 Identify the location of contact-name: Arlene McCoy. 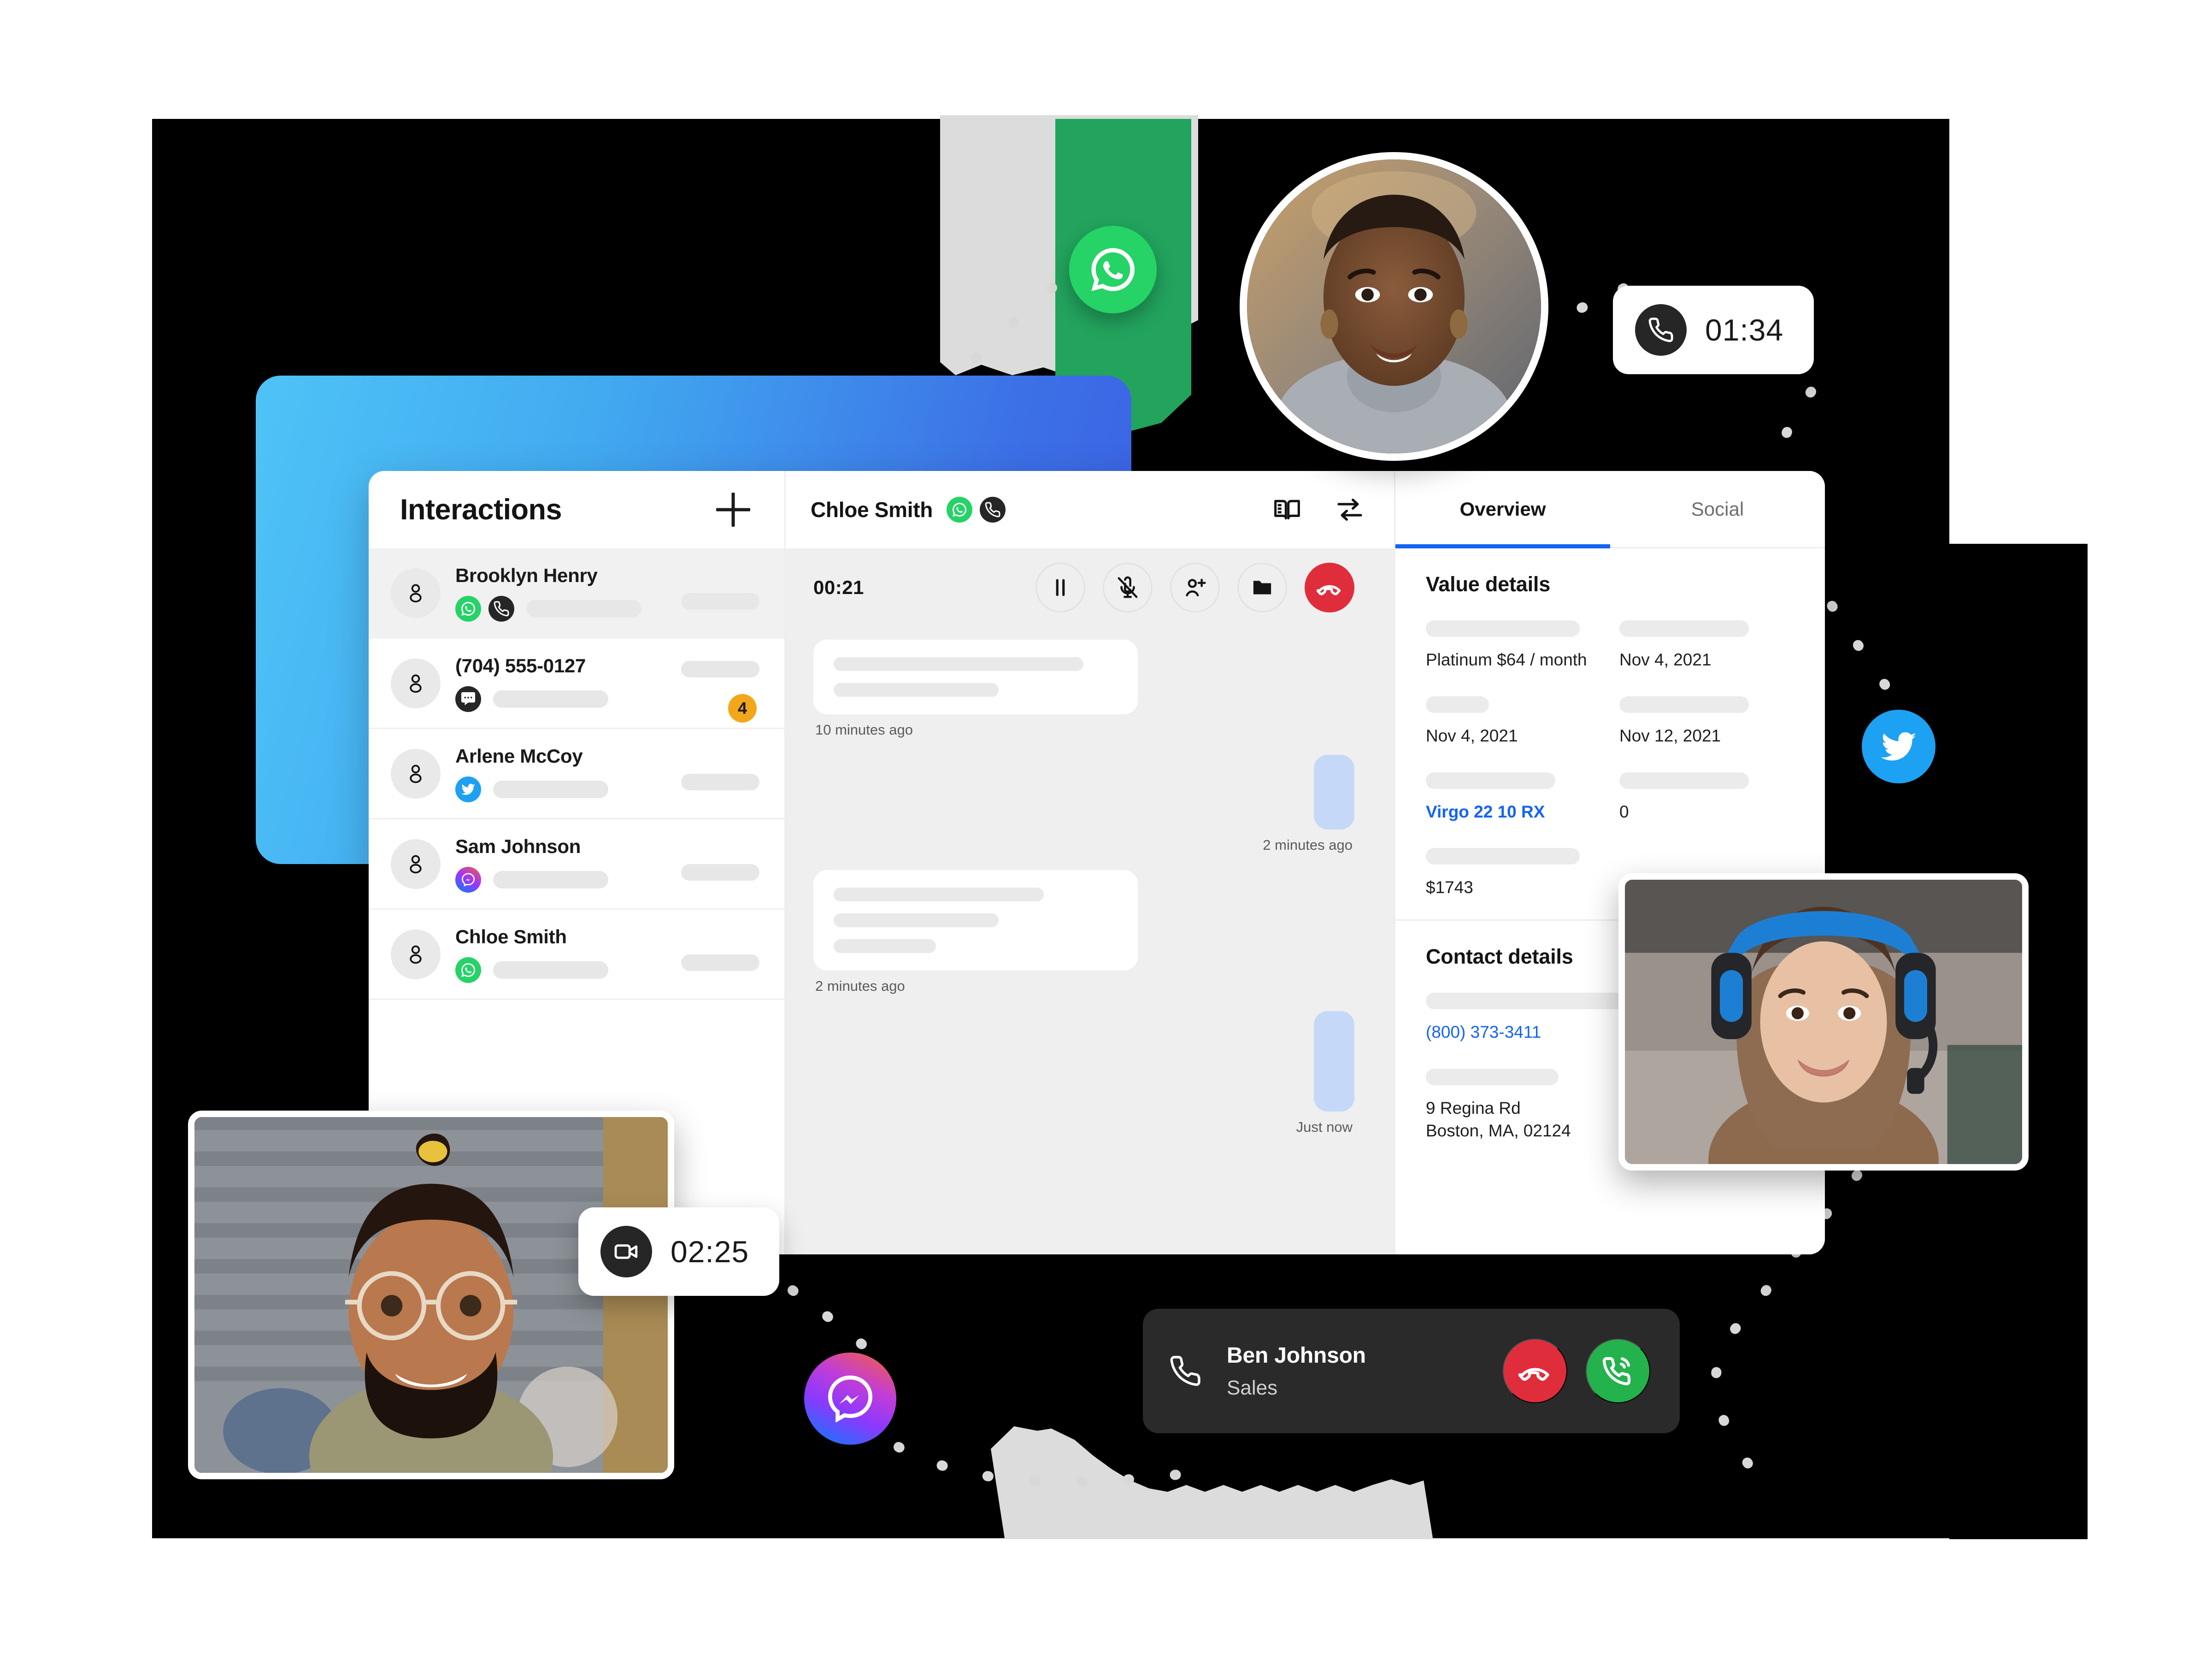
(519, 756).